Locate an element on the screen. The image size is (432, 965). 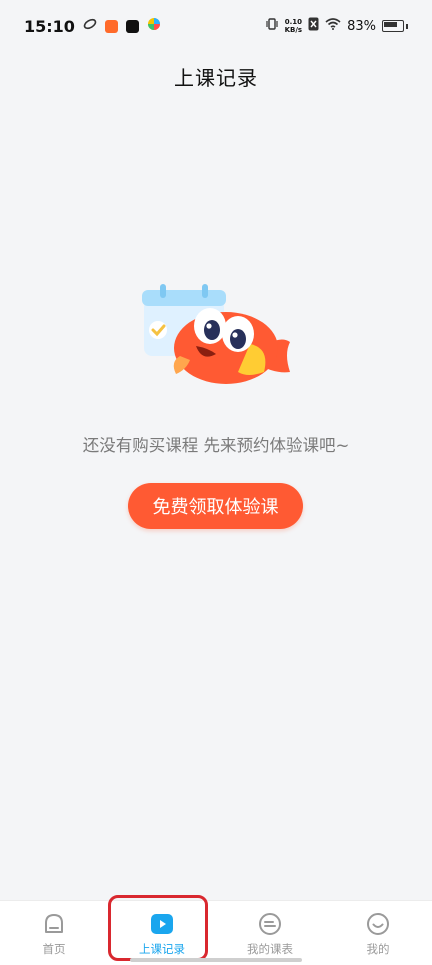
battery-icon is located at coordinates (393, 26).